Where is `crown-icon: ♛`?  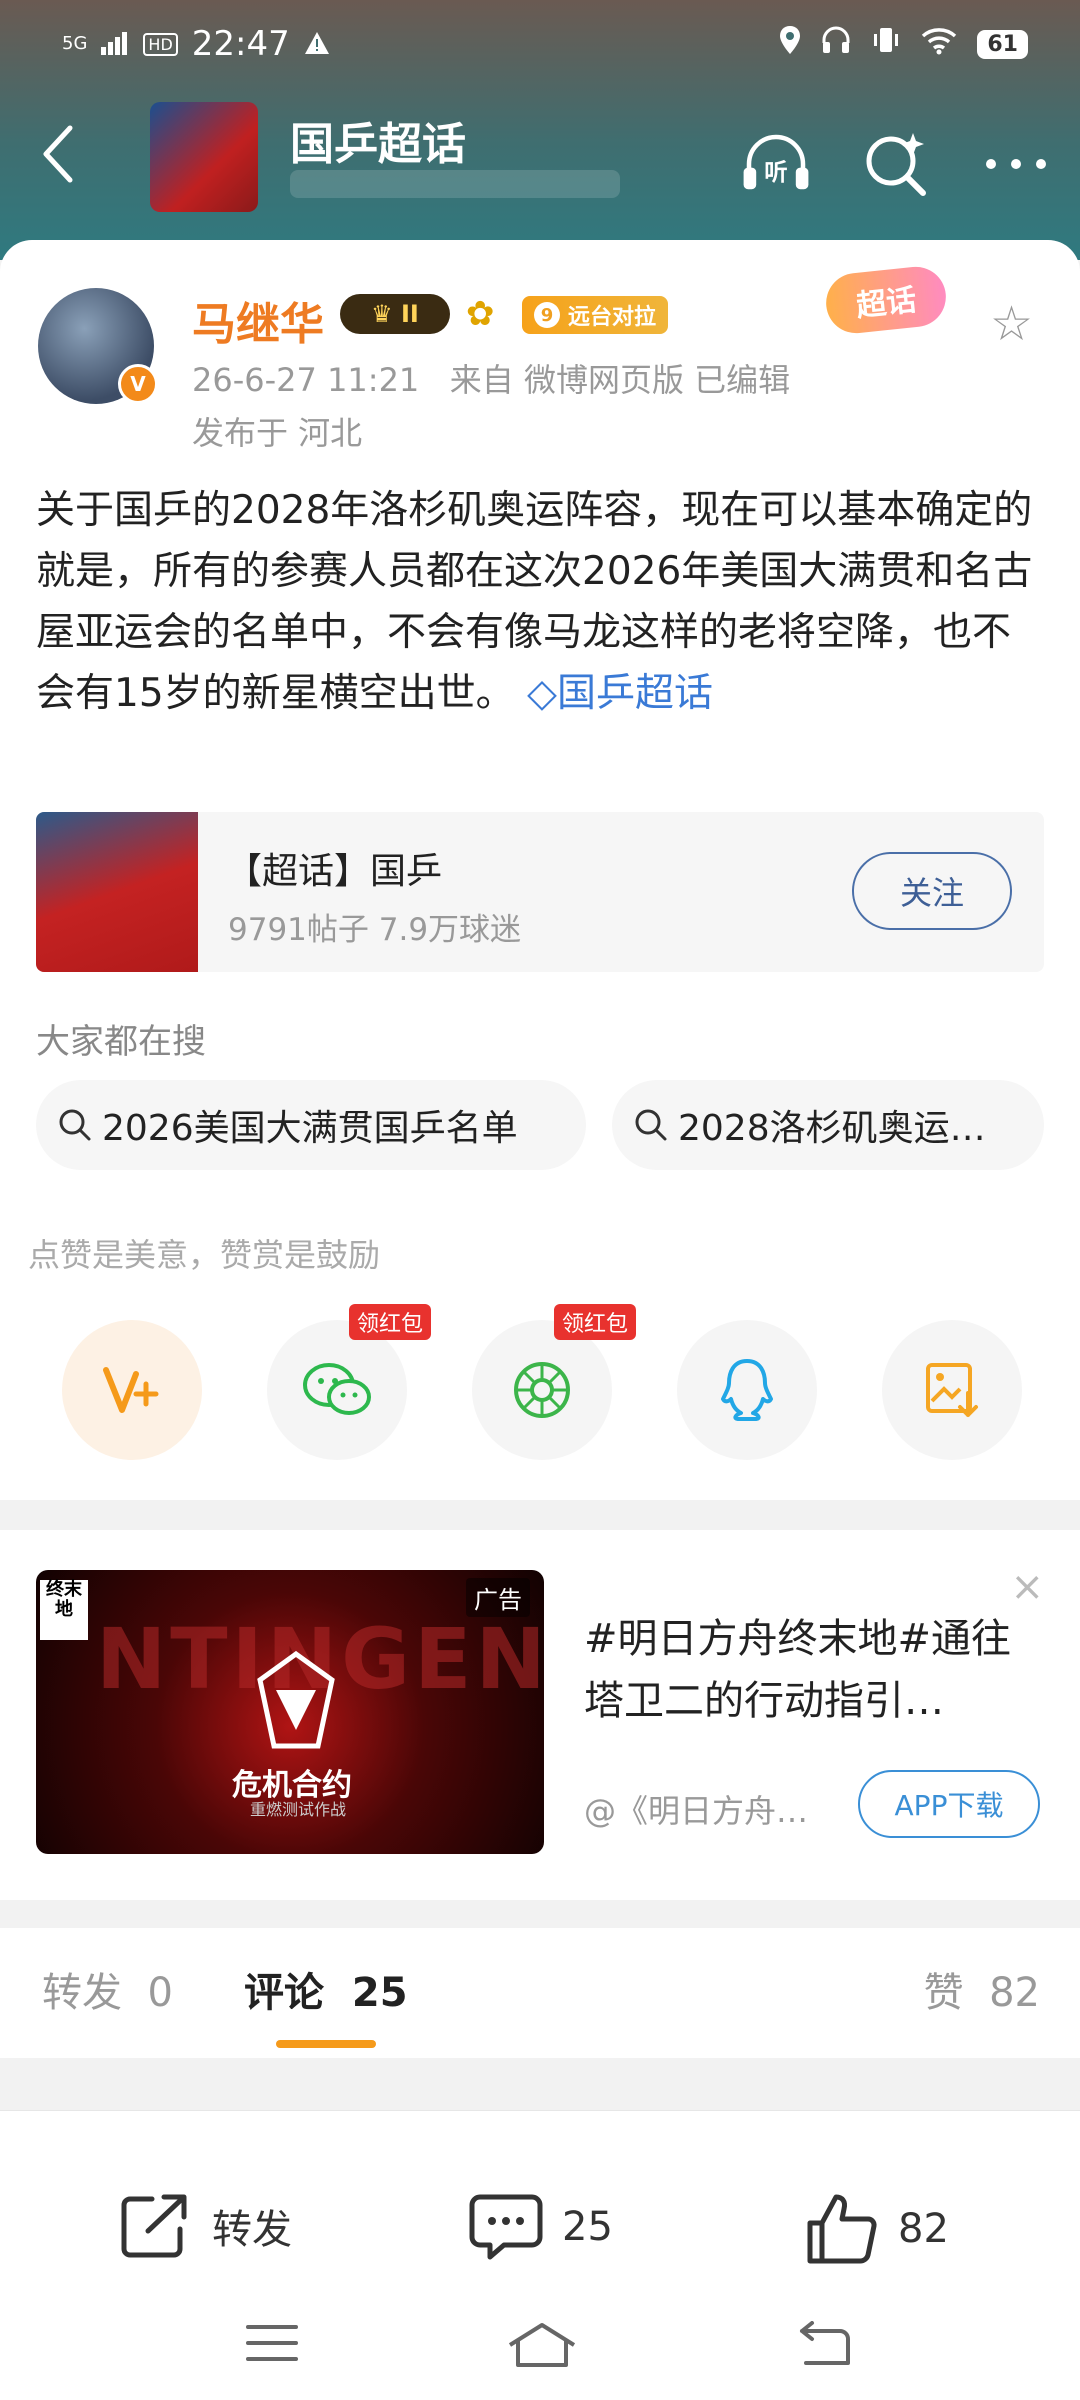
crown-icon: ♛ is located at coordinates (386, 314).